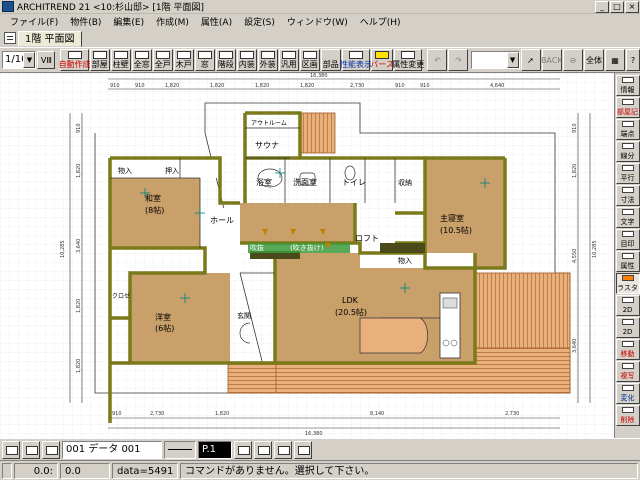 Image resolution: width=640 pixels, height=480 pixels. I want to click on fit-all-button: 全体, so click(594, 60).